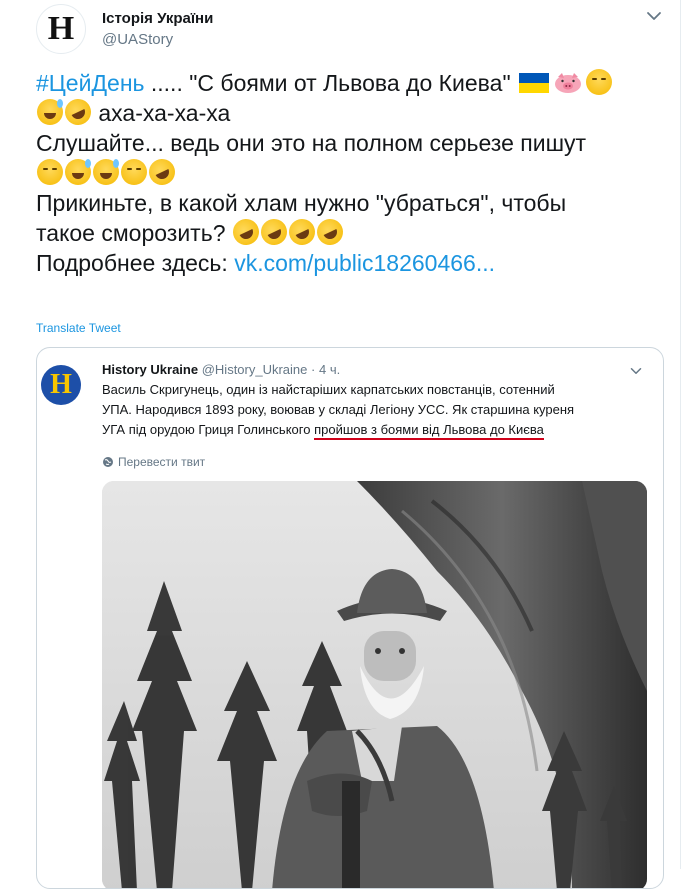 This screenshot has width=689, height=889. Describe the element at coordinates (161, 113) in the screenshot. I see `tweet-text-segment: аха-ха-ха-ха` at that location.